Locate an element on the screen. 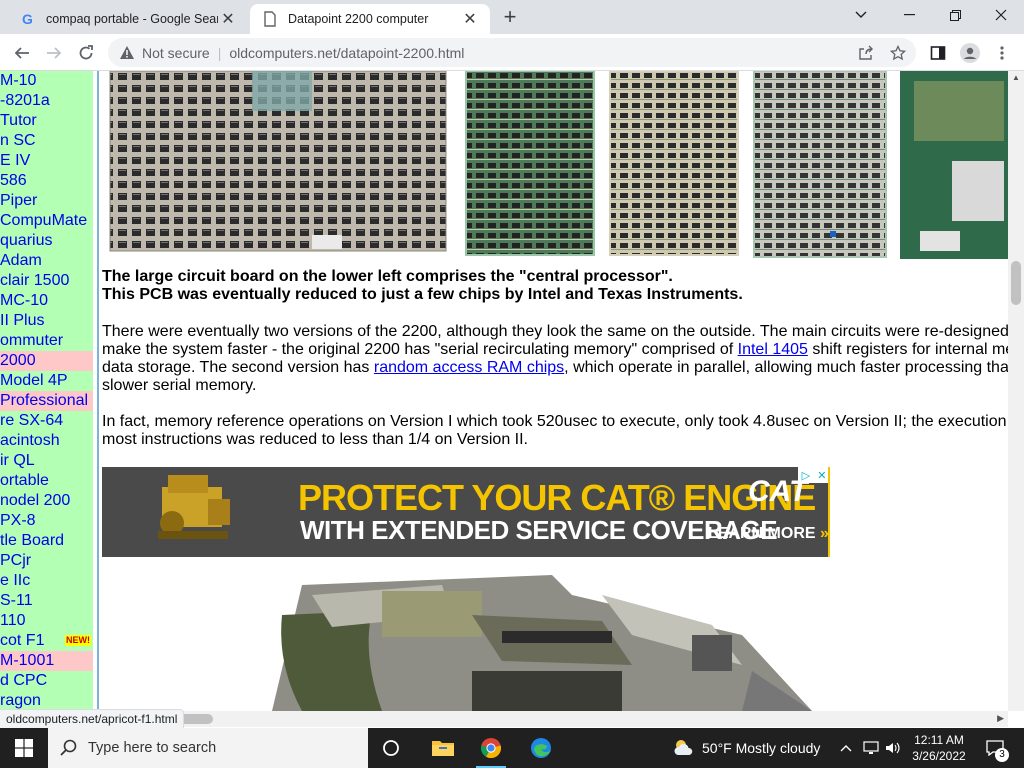 The width and height of the screenshot is (1024, 768). scroll-right-icon: ▶ is located at coordinates (1000, 718).